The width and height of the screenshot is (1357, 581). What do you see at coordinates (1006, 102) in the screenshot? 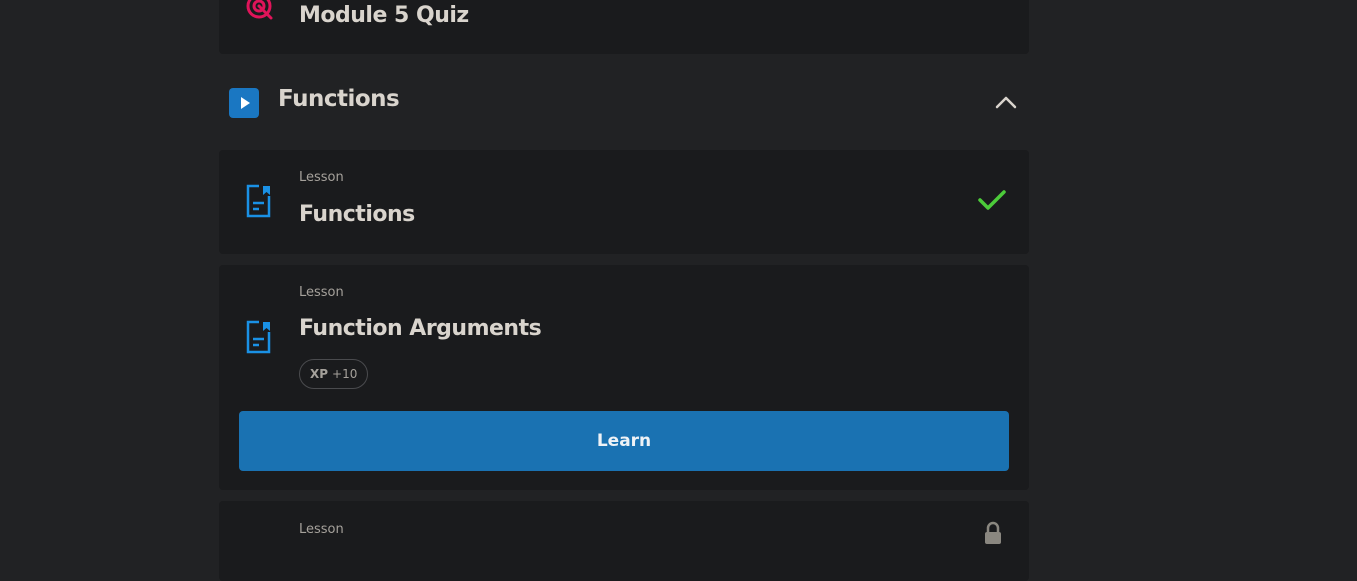
I see `chevron-up-icon` at bounding box center [1006, 102].